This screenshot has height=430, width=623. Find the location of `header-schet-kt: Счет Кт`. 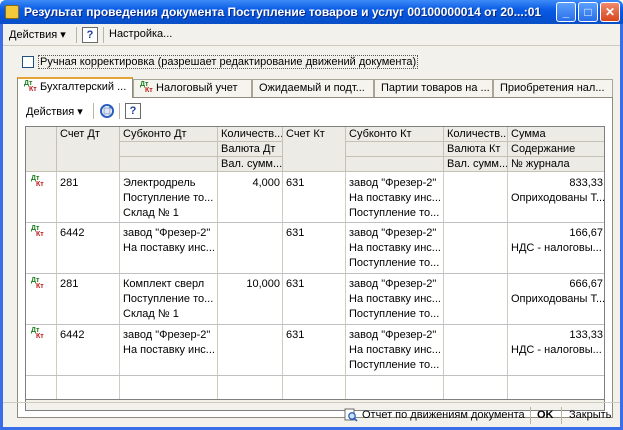

header-schet-kt: Счет Кт is located at coordinates (314, 149).